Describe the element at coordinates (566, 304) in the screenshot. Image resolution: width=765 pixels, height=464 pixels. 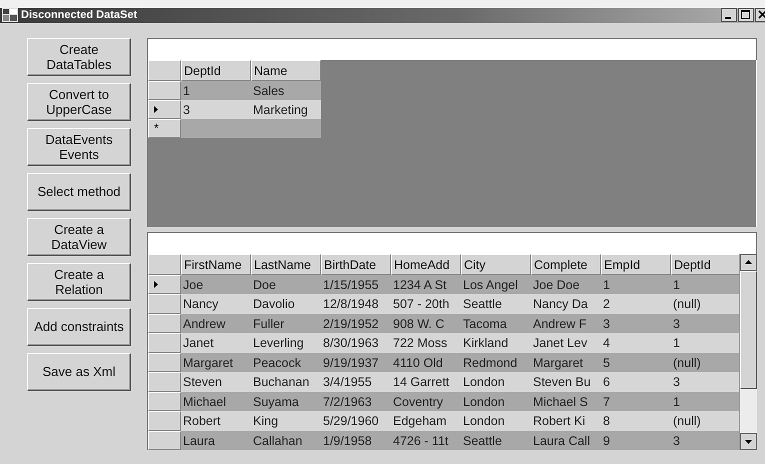
I see `table-cell: Nancy Da` at that location.